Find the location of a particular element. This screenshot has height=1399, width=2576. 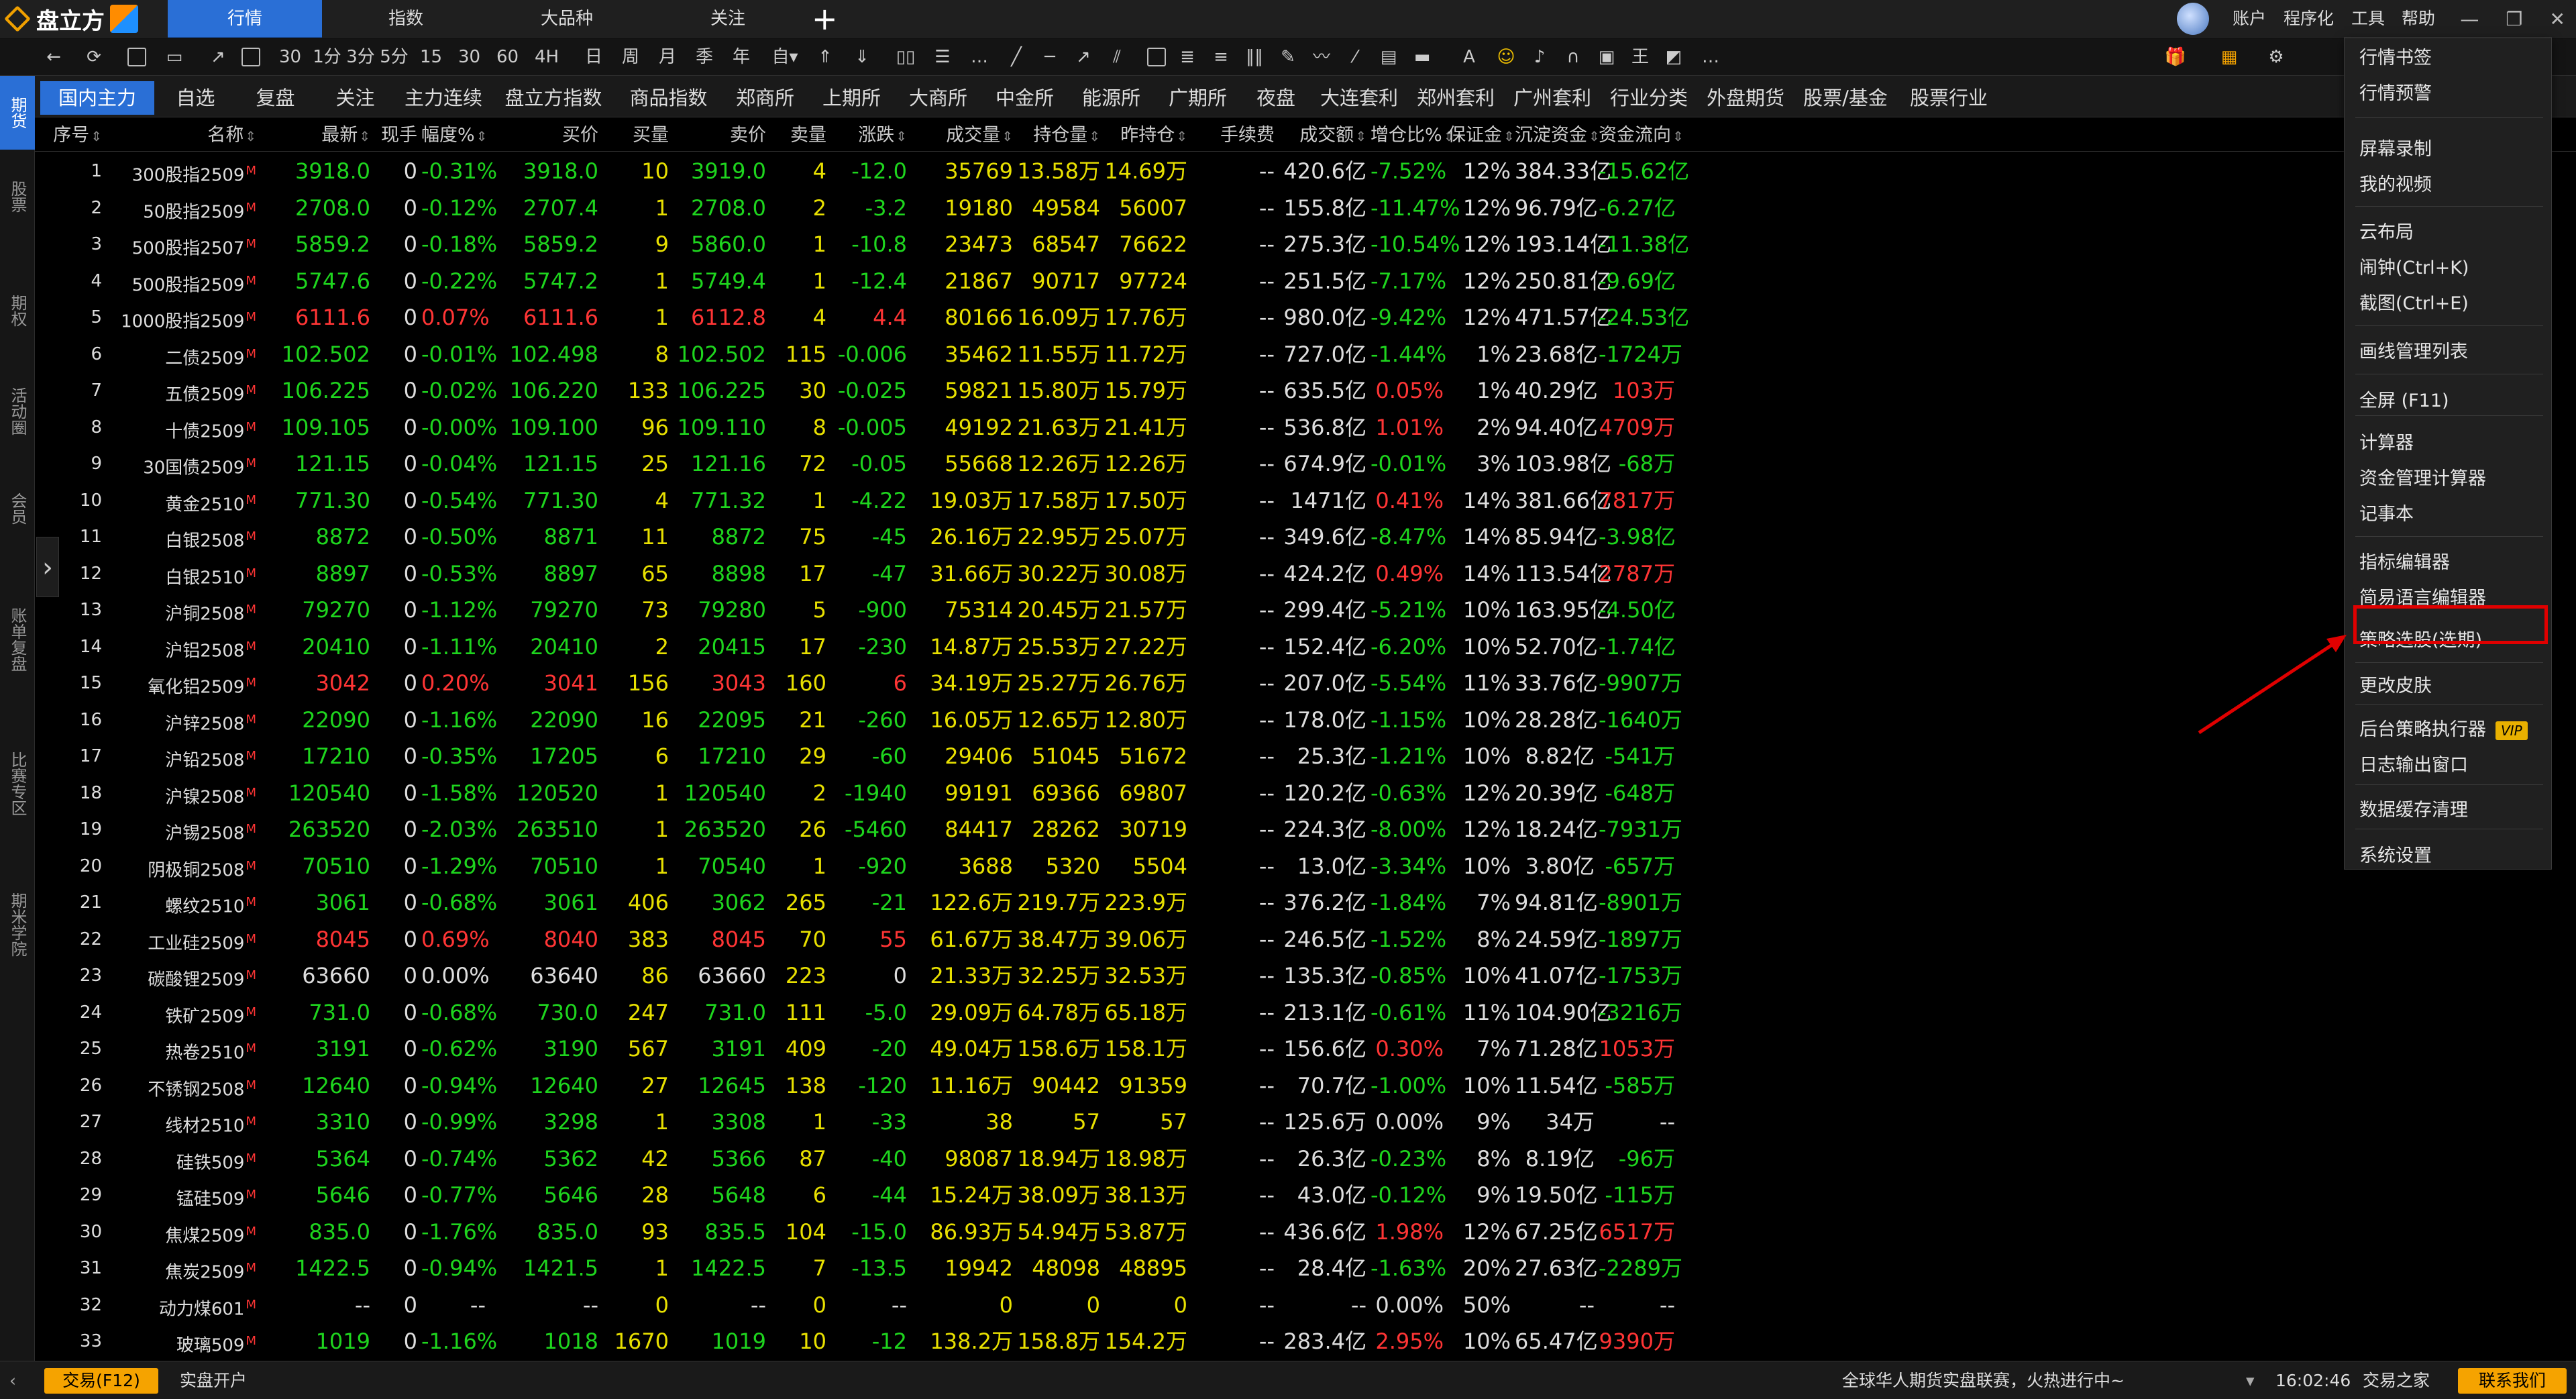

add-tab-icon: + is located at coordinates (825, 18).